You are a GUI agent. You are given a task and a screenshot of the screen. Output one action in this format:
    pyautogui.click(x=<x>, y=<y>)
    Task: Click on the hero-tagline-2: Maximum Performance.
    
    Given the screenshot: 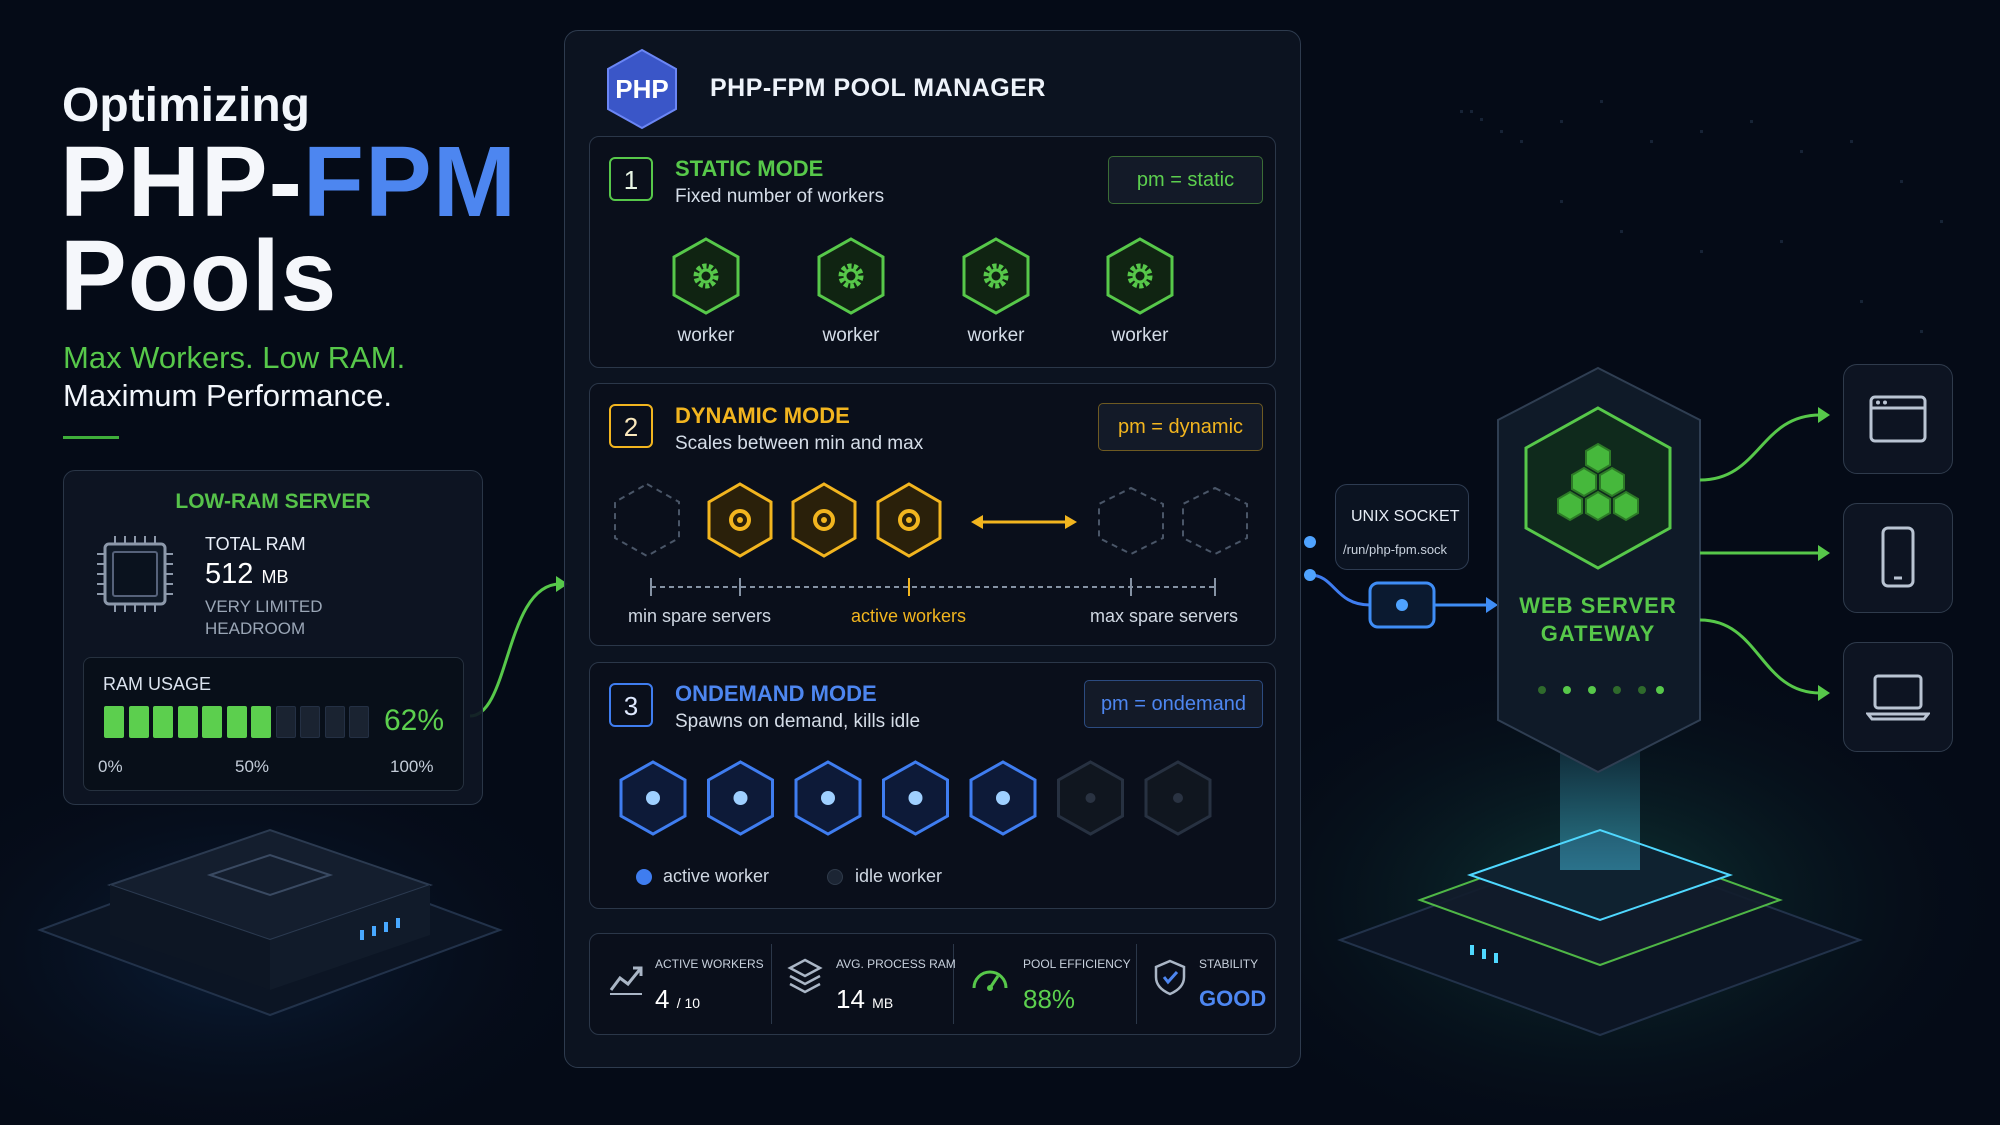 What is the action you would take?
    pyautogui.click(x=228, y=395)
    